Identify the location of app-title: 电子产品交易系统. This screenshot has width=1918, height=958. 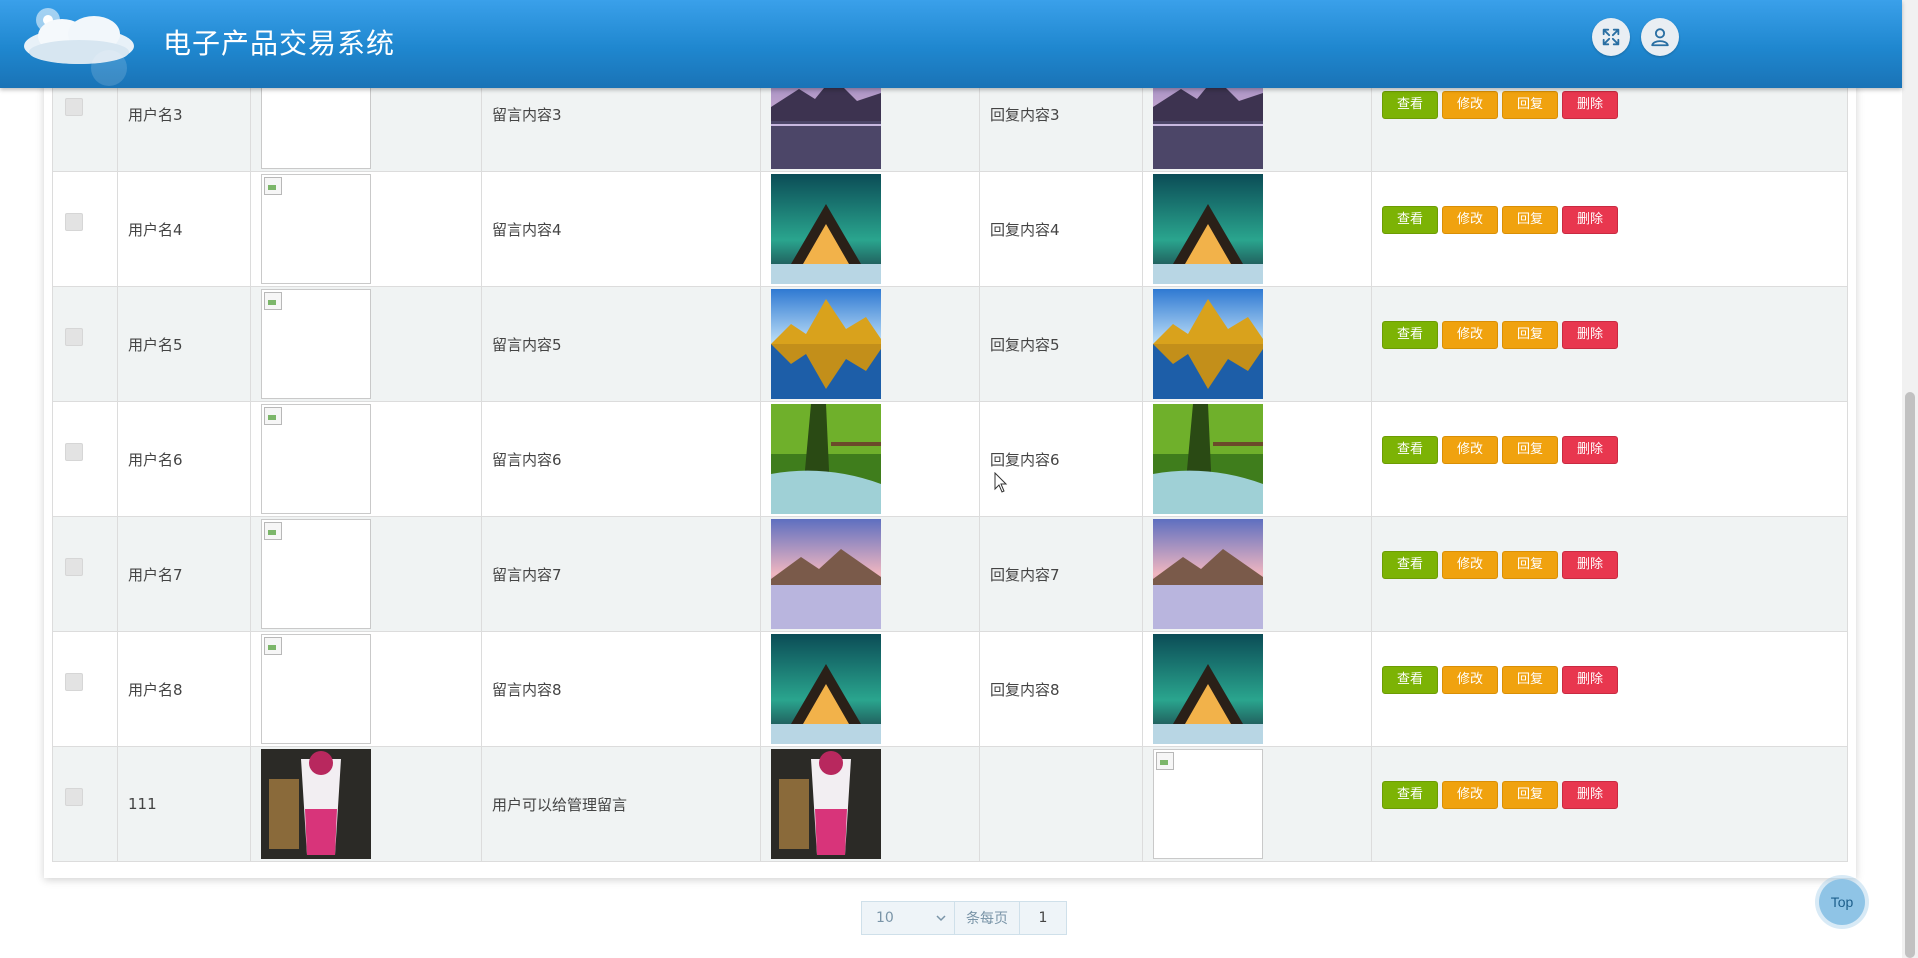
(279, 43).